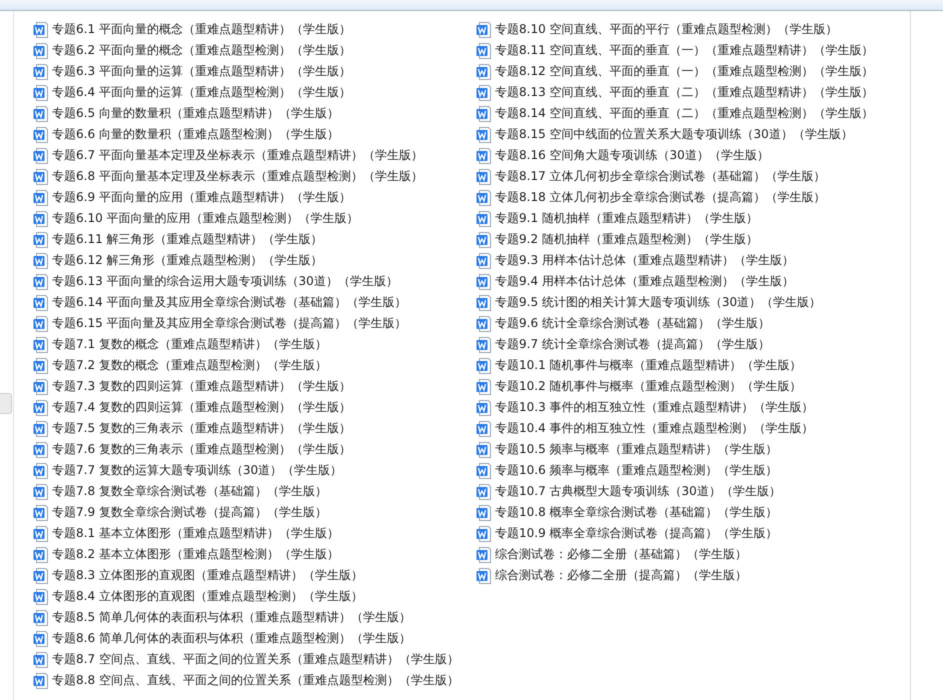 This screenshot has width=943, height=700. I want to click on file-name: 专题6.2 平面向量的概念（重难点题型检测）（学生版）, so click(201, 50).